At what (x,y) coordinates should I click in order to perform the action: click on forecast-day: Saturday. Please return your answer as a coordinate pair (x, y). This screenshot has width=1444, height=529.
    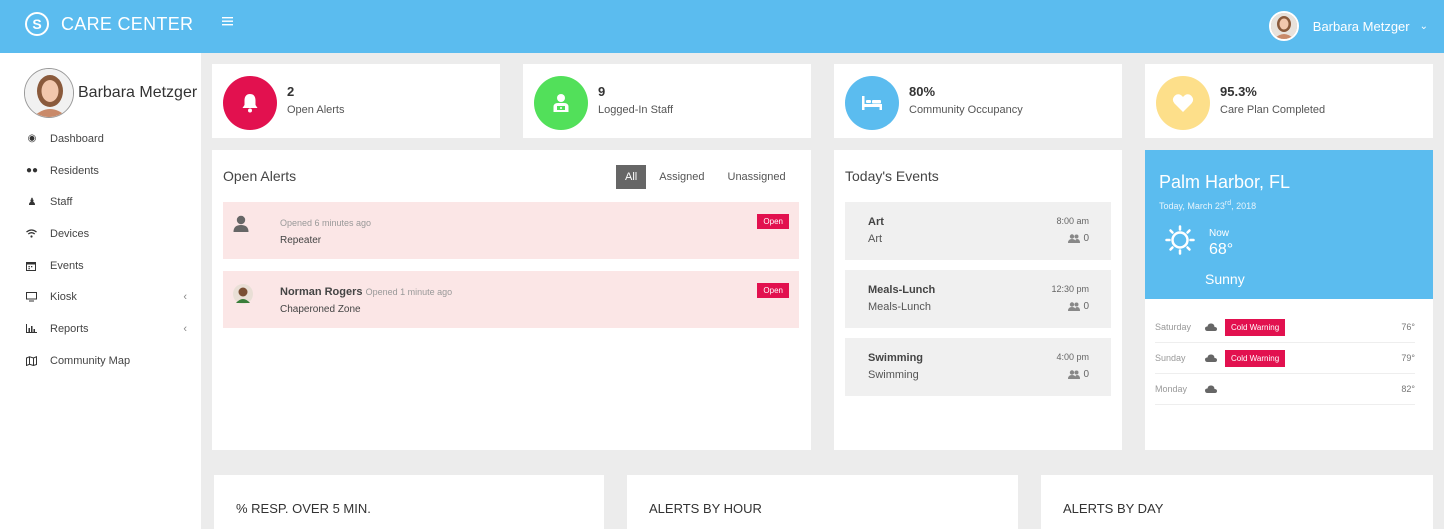
    Looking at the image, I should click on (1173, 327).